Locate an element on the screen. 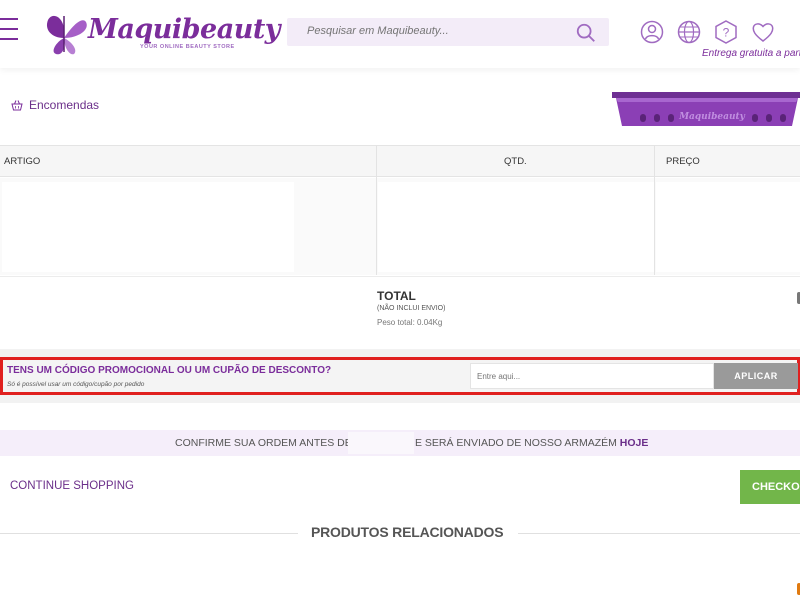 The image size is (800, 600). total-section is located at coordinates (400, 312).